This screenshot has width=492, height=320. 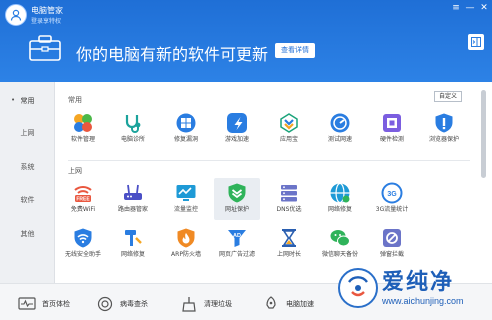 I want to click on watermark-url: www.aichunjing.com, so click(x=423, y=301).